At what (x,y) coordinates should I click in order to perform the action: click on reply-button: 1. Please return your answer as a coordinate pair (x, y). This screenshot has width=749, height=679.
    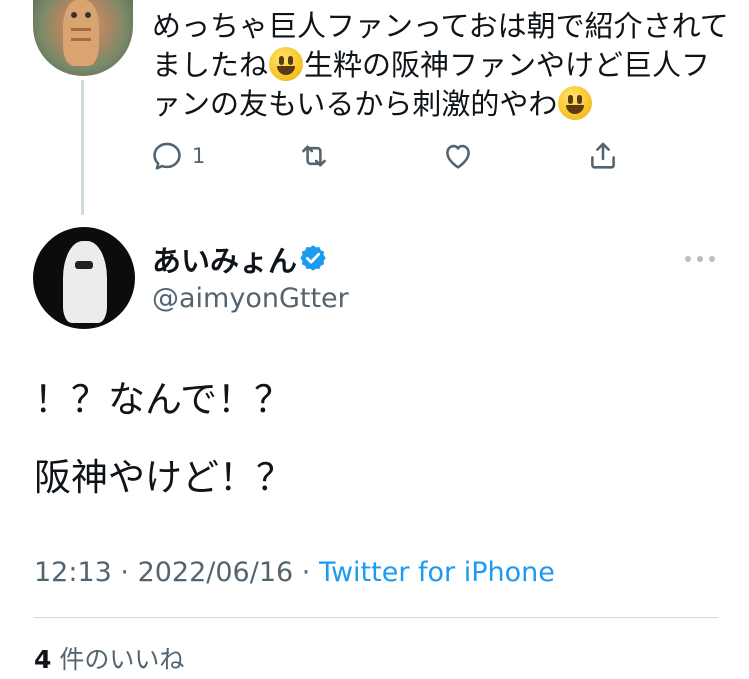
    Looking at the image, I should click on (177, 156).